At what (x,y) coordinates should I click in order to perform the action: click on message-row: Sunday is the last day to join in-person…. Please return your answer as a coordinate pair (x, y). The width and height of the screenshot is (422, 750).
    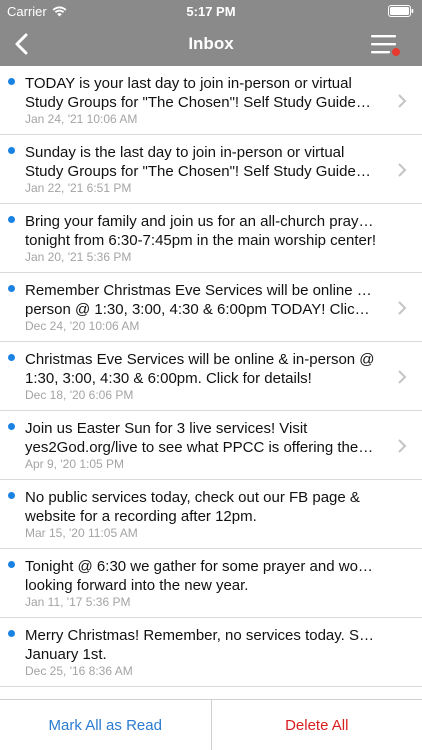
    Looking at the image, I should click on (211, 169).